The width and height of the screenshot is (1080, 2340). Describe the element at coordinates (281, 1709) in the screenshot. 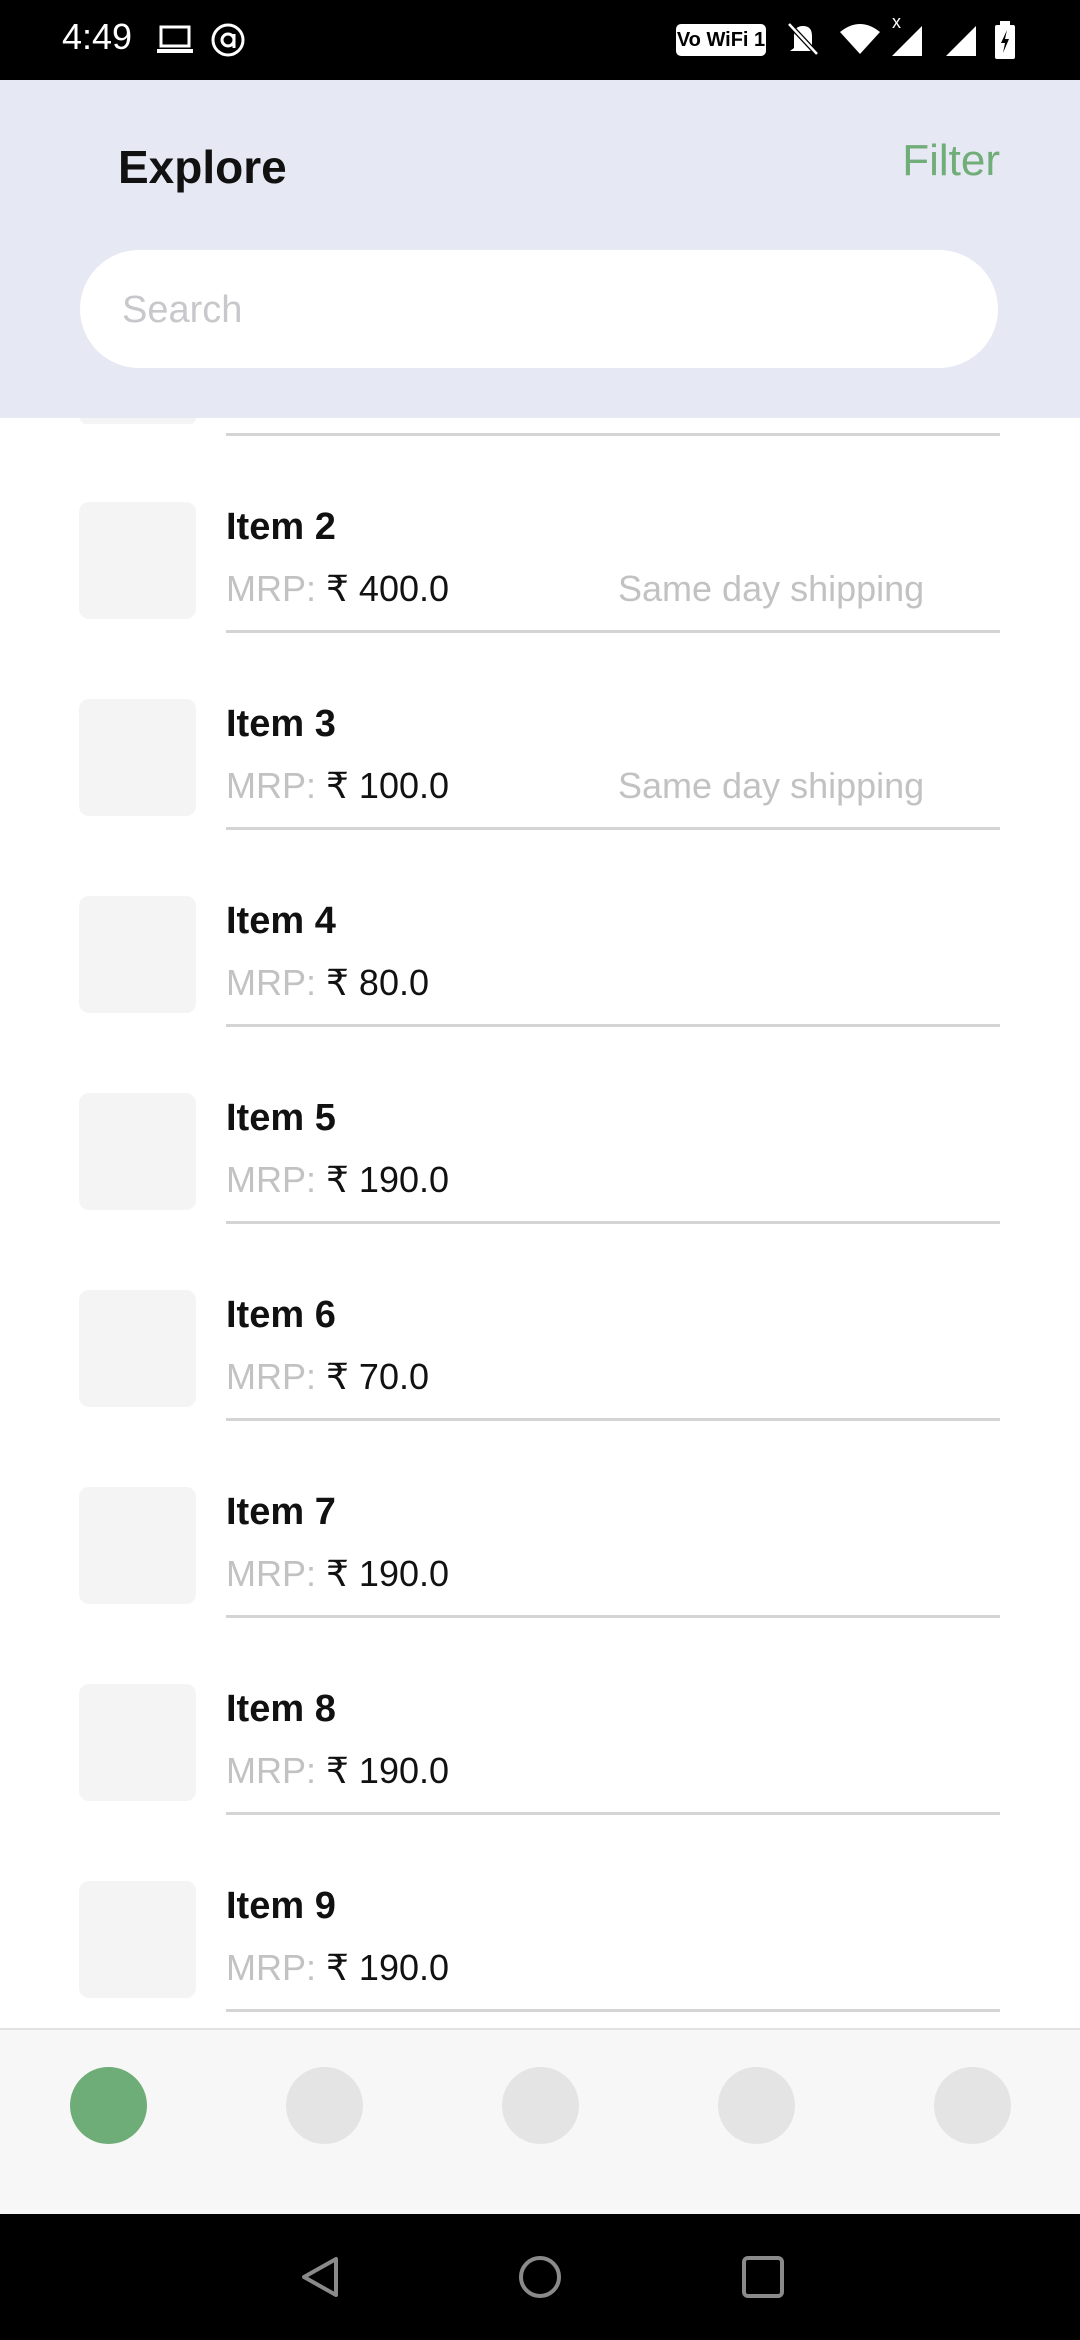

I see `item-name: Item 8` at that location.